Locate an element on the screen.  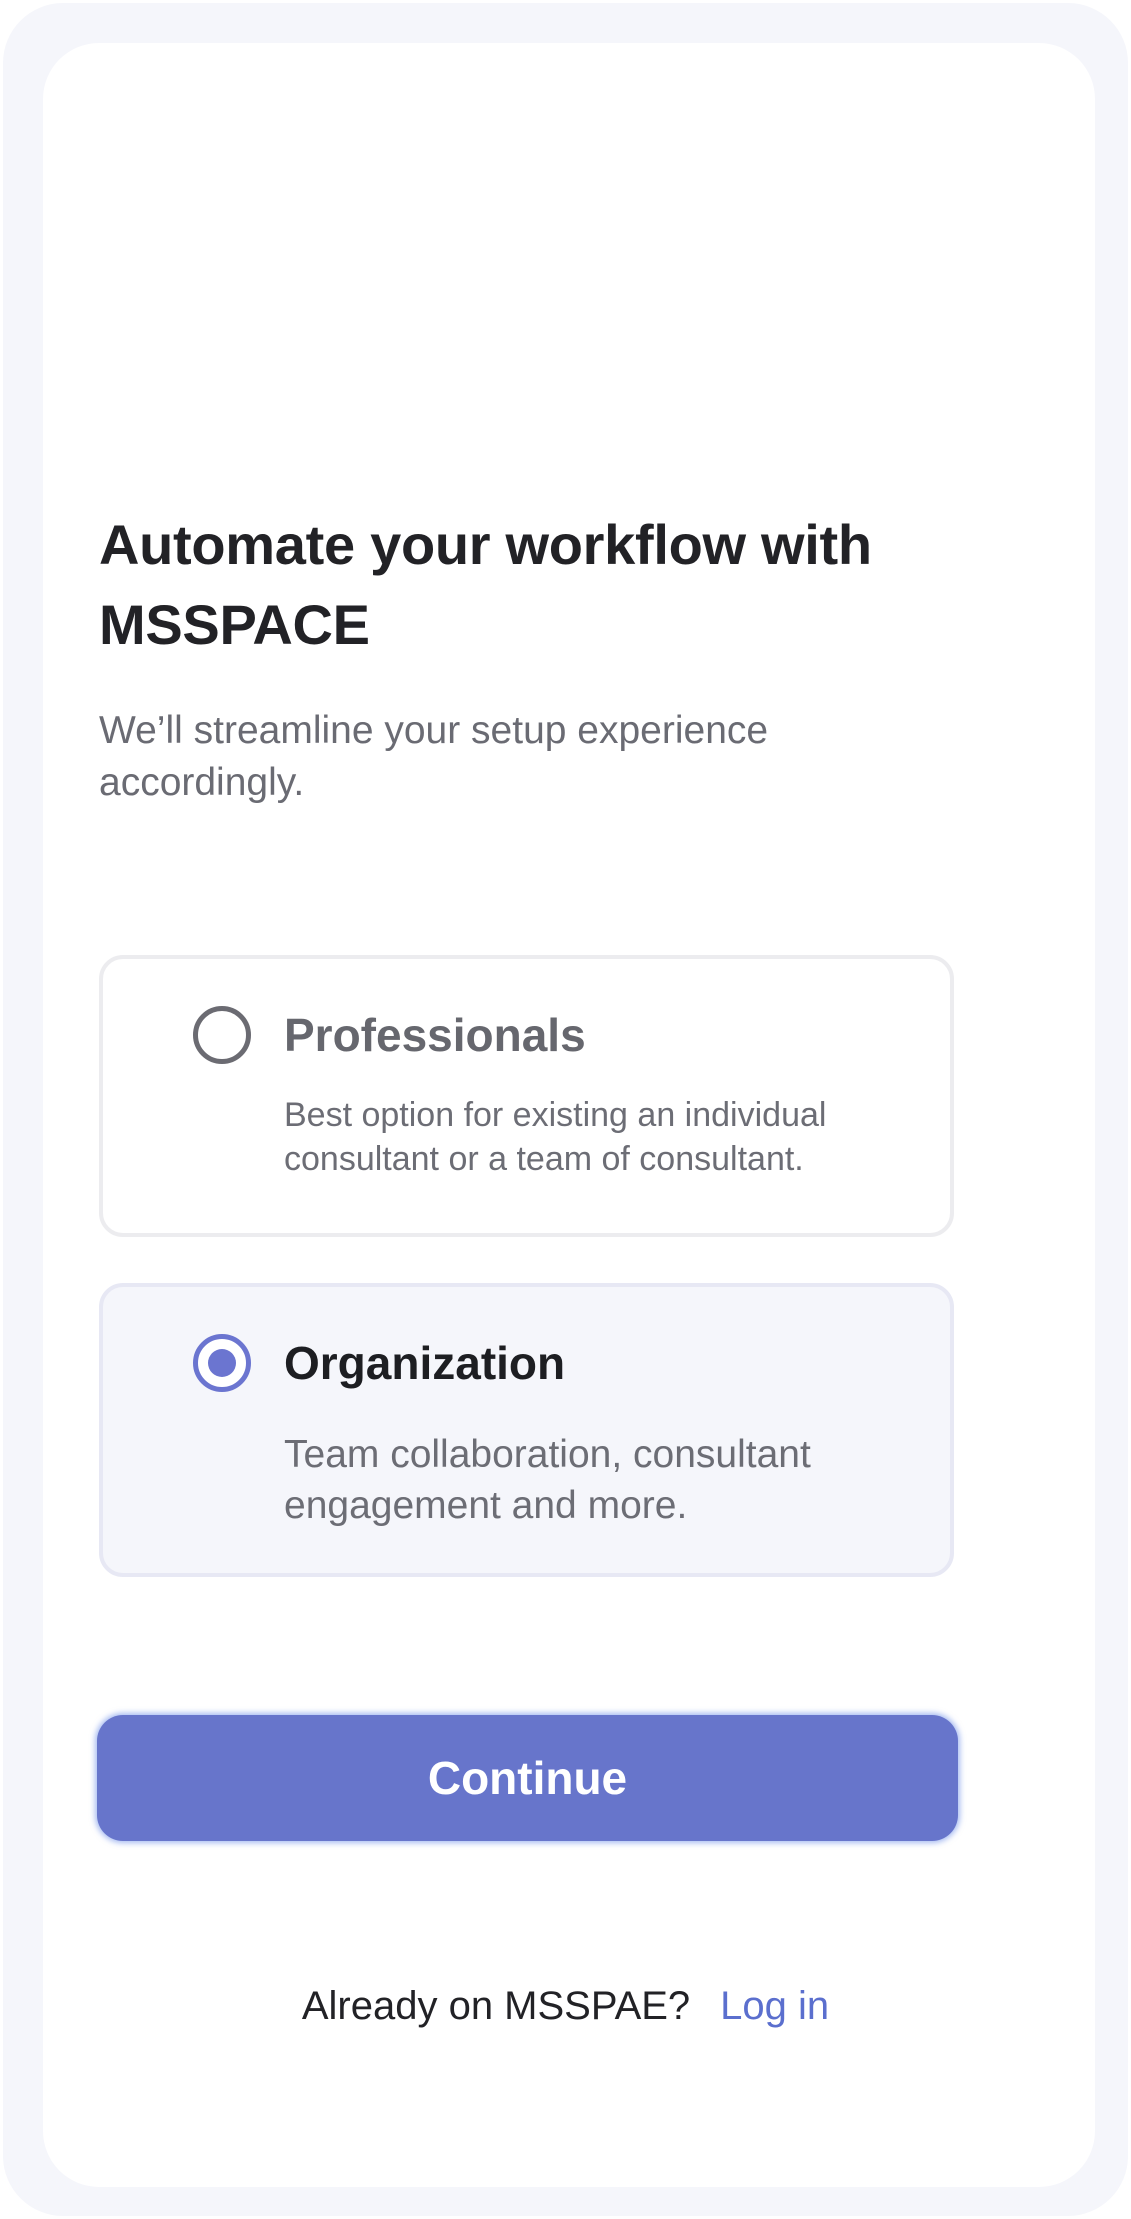
radio-unselected-icon is located at coordinates (222, 1035).